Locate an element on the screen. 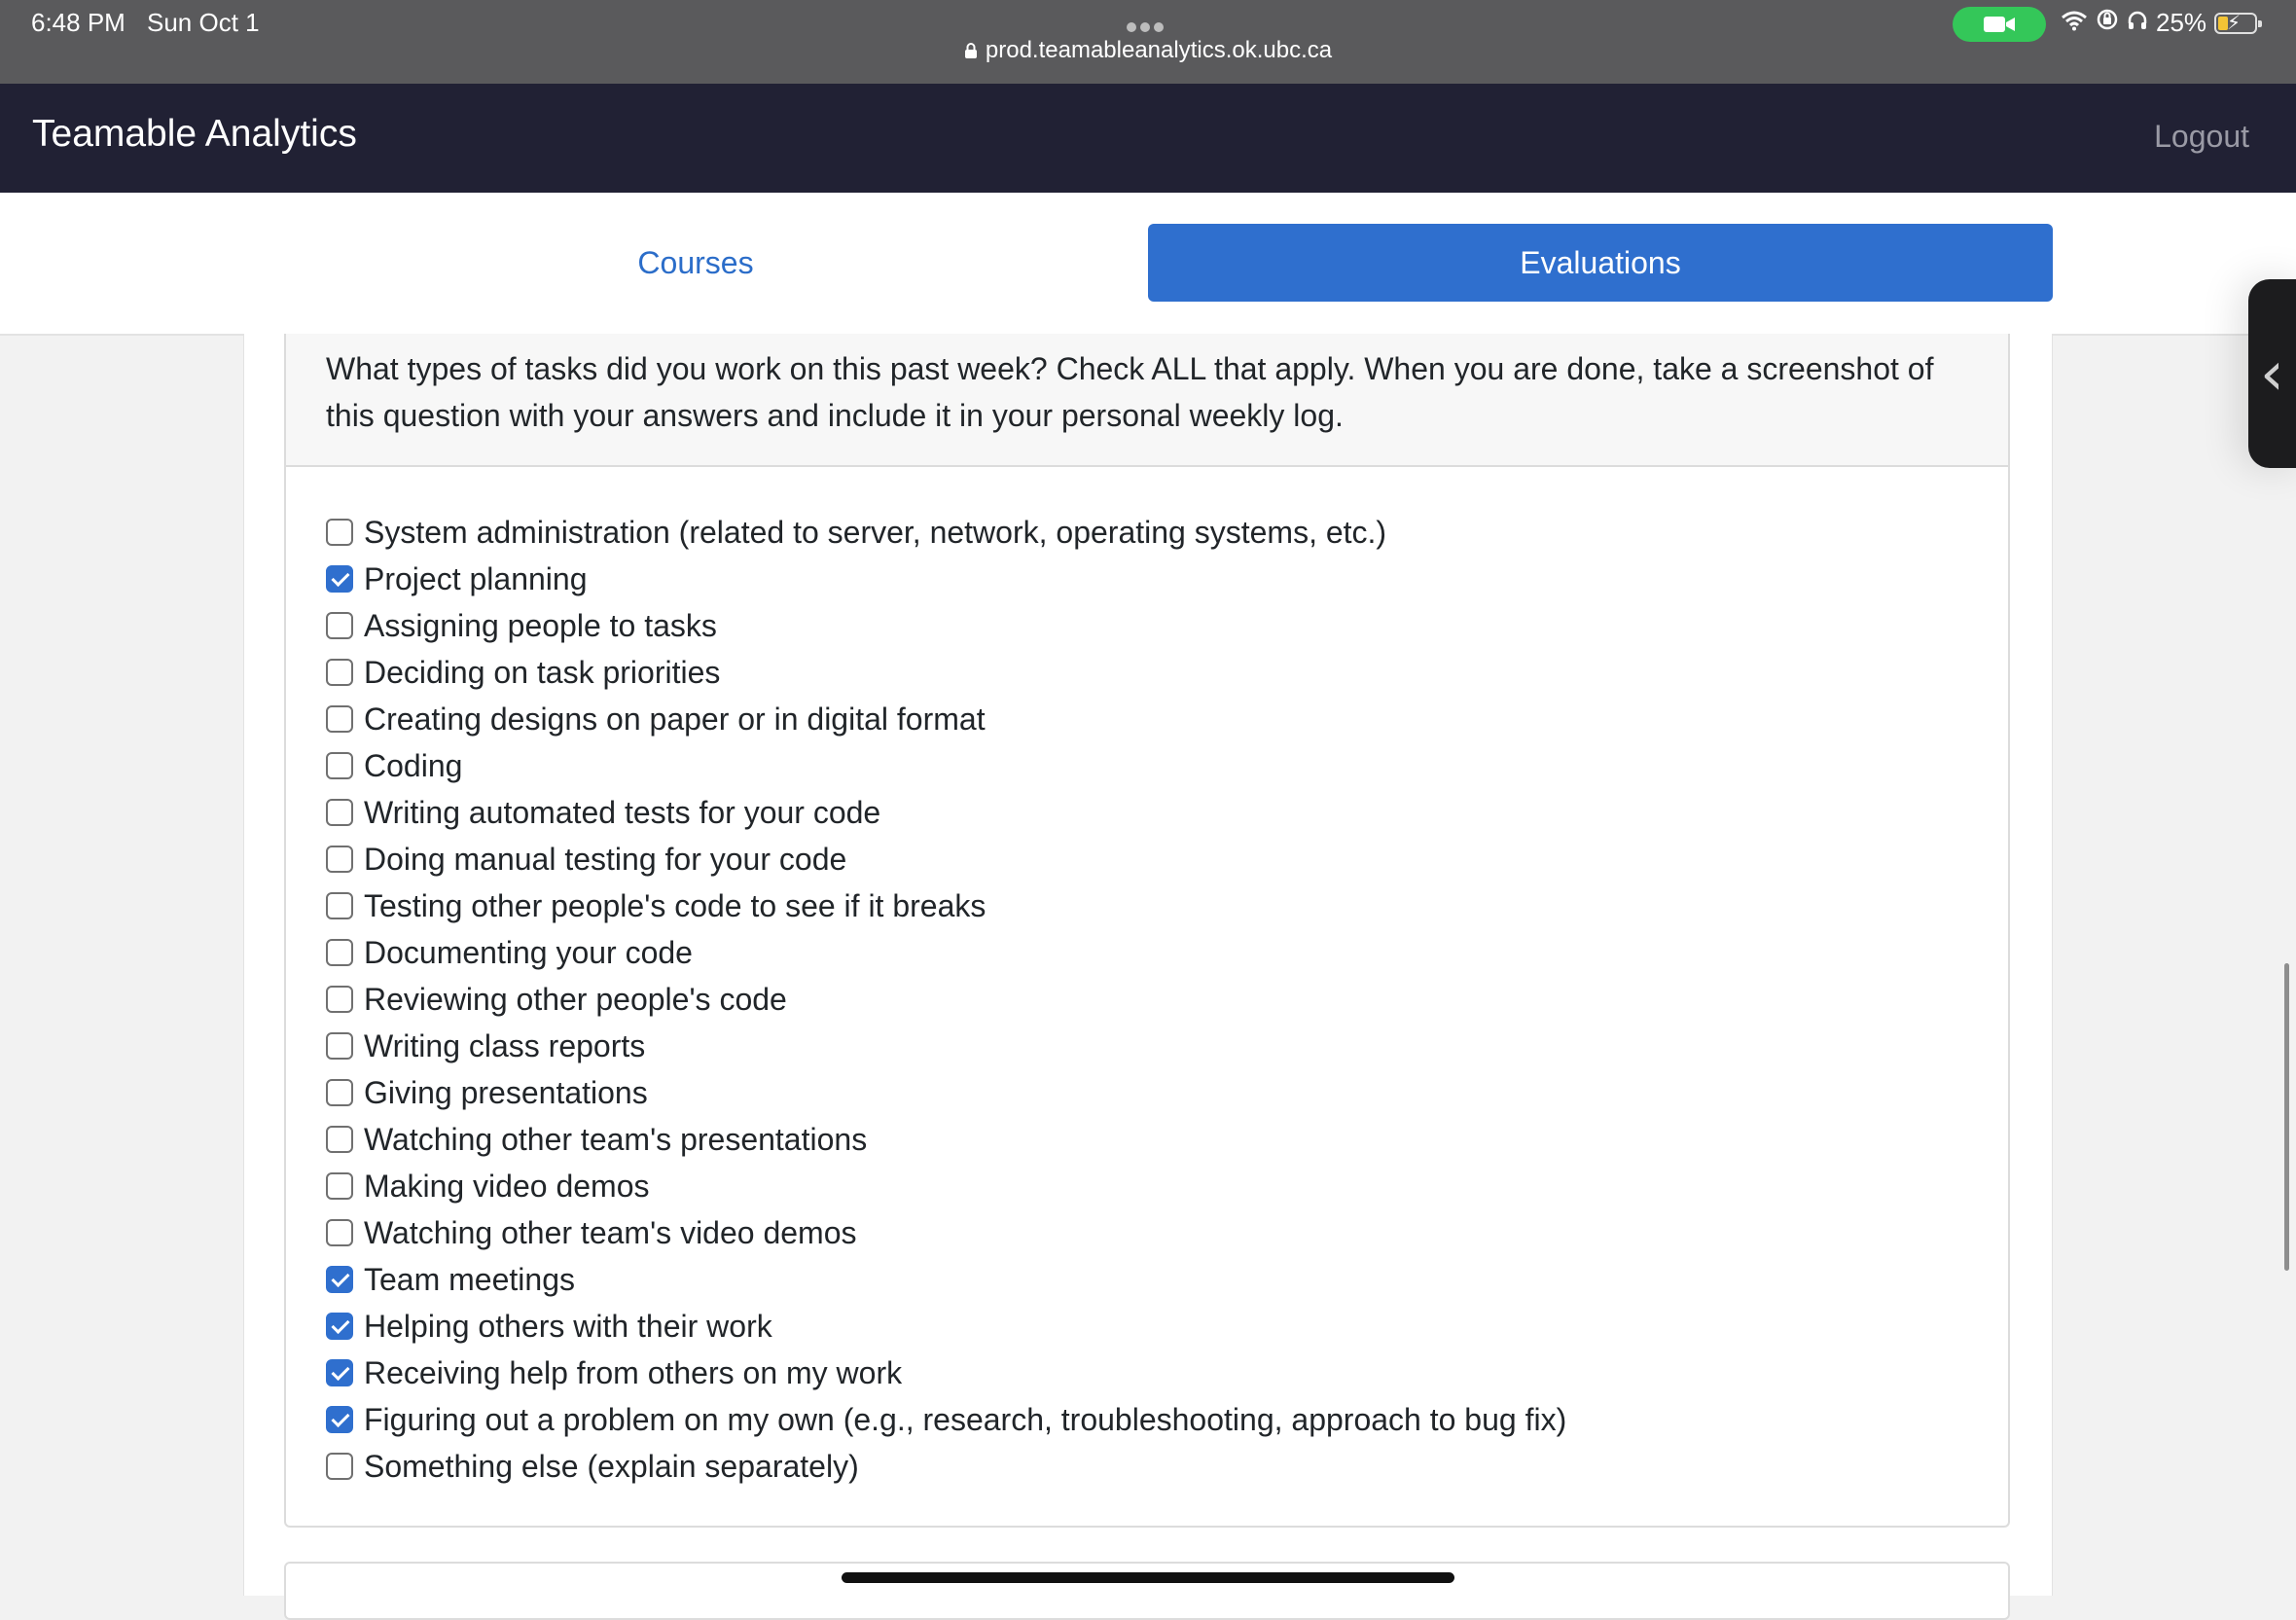 The image size is (2296, 1620). battery-percent: 25% is located at coordinates (2181, 22).